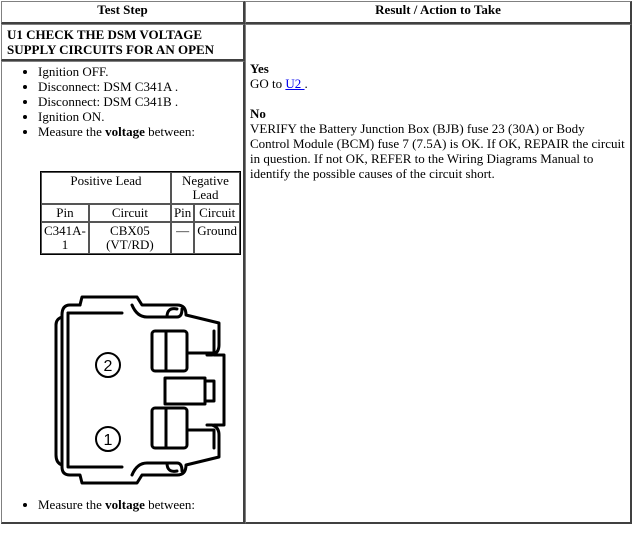 The image size is (633, 540). I want to click on pos-circuit-value: CBX05 (VT/RD), so click(129, 238).